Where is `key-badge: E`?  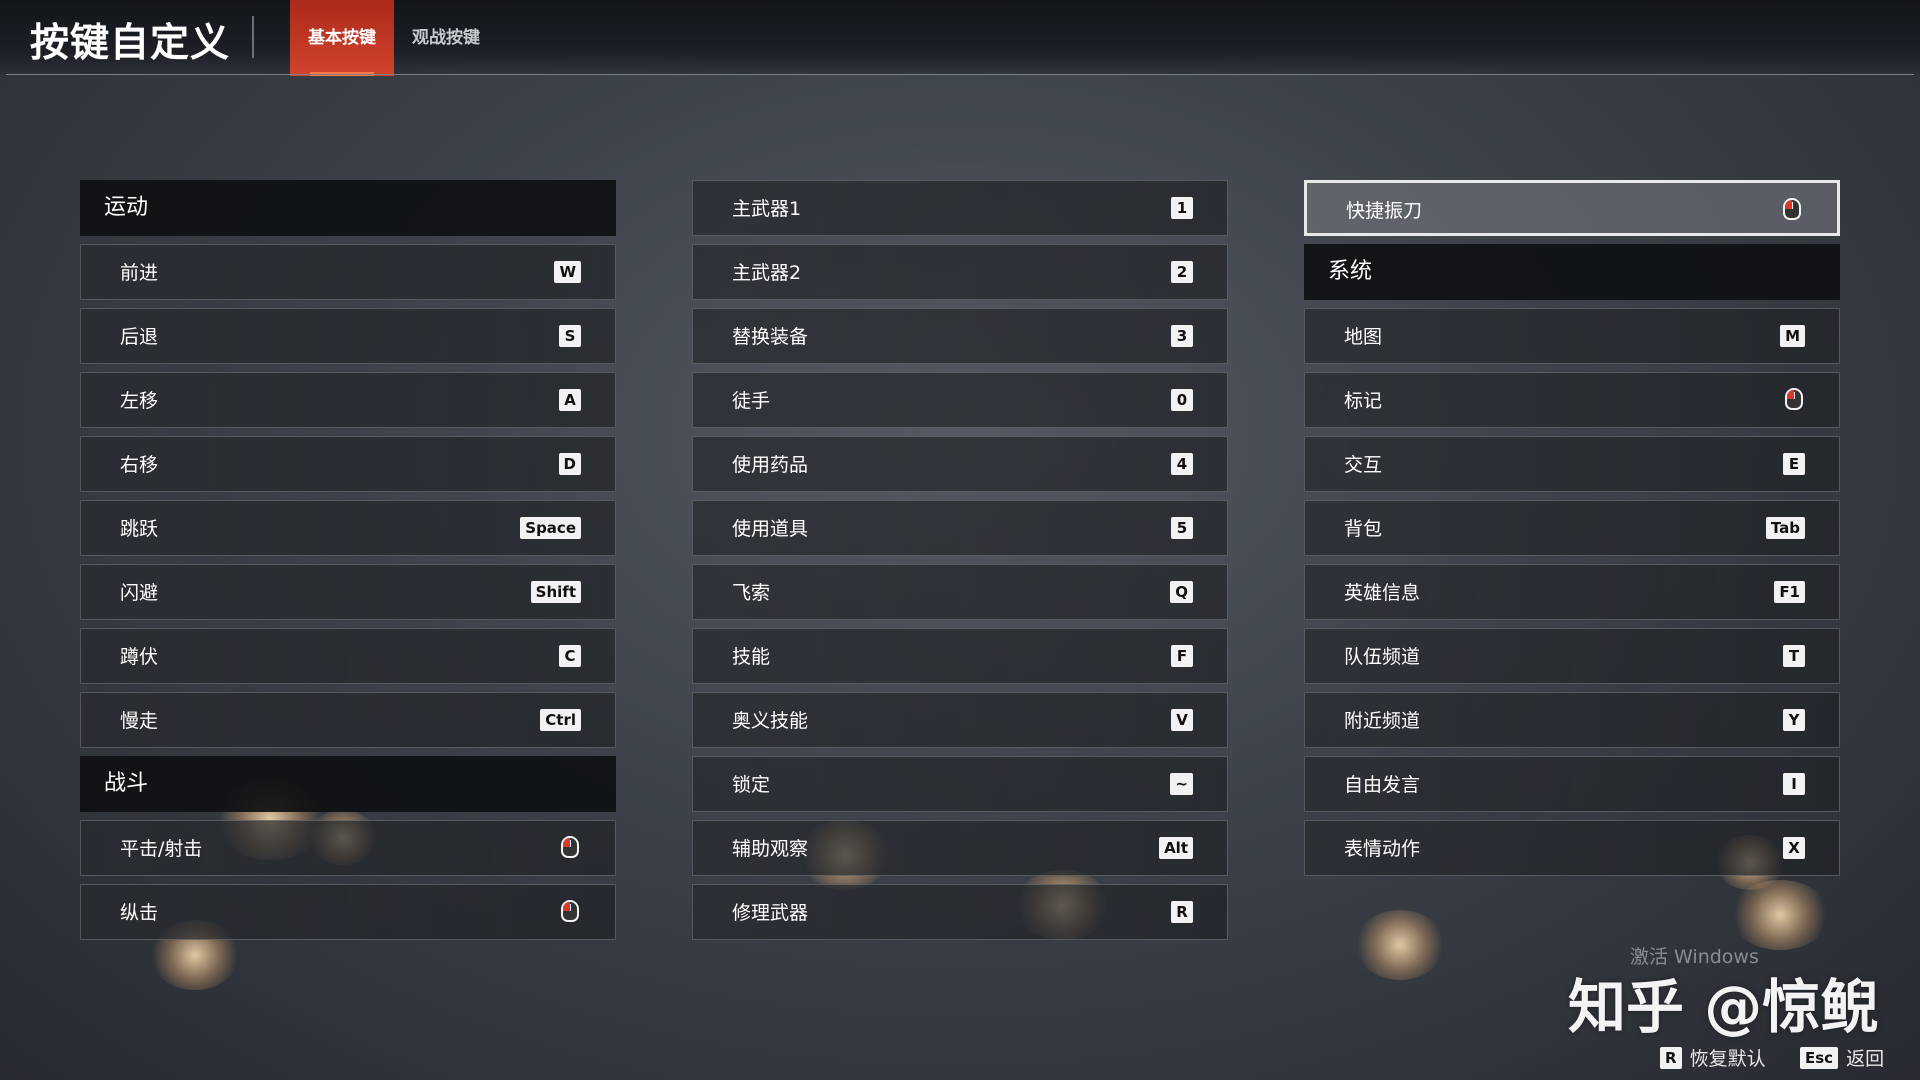 key-badge: E is located at coordinates (1794, 464).